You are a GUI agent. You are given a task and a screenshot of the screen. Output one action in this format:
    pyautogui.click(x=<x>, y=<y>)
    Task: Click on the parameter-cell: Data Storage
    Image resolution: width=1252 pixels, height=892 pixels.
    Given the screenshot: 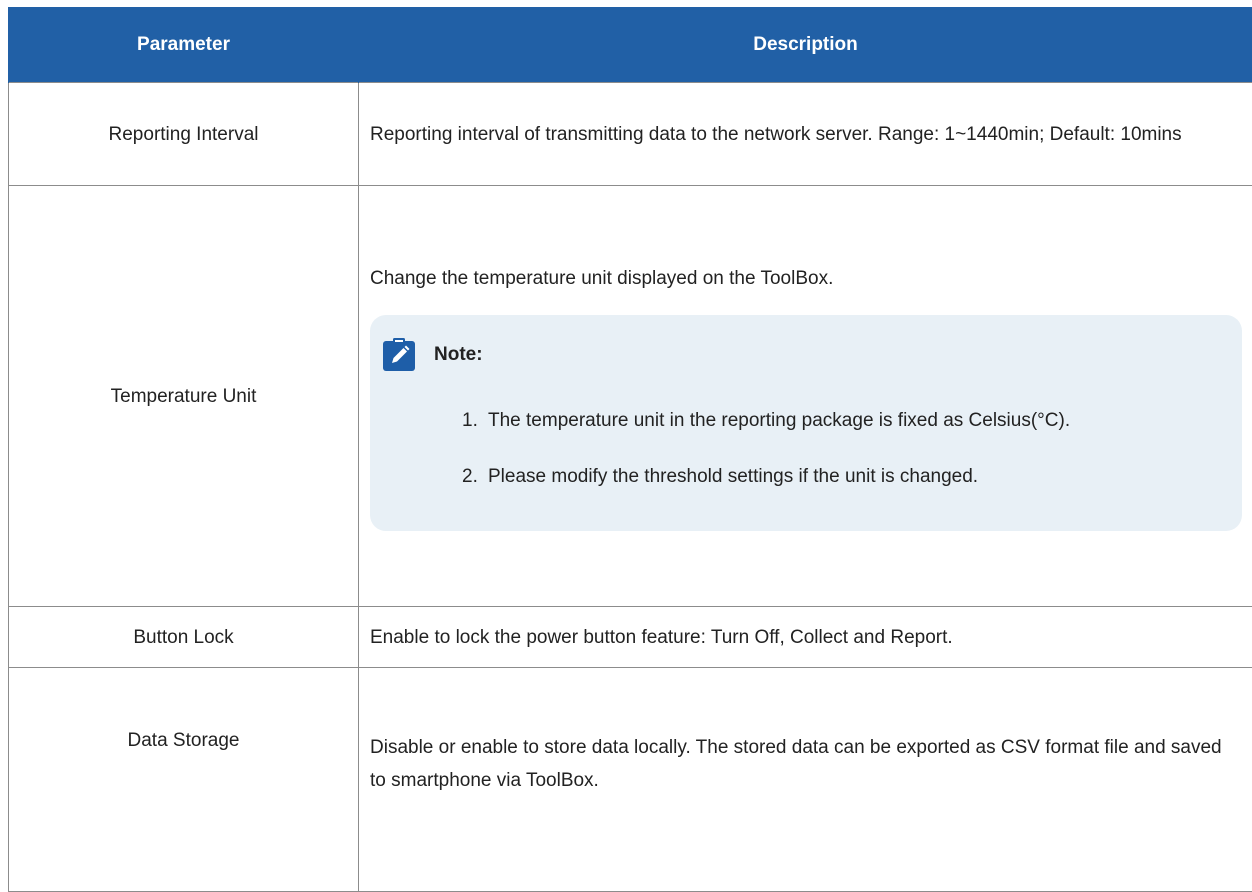 What is the action you would take?
    pyautogui.click(x=184, y=780)
    